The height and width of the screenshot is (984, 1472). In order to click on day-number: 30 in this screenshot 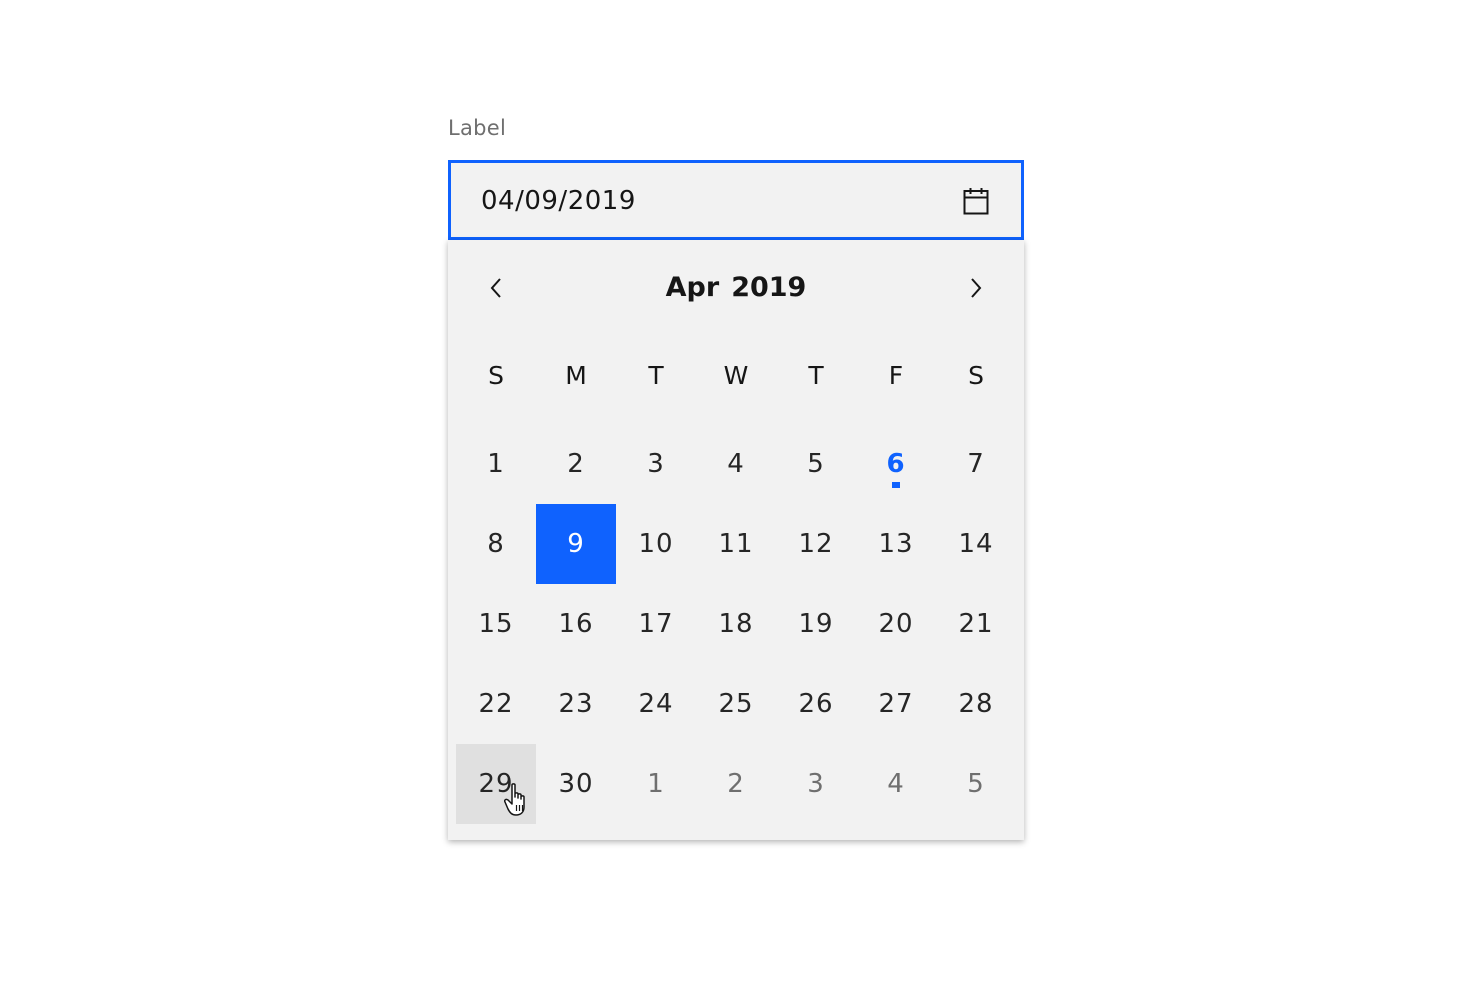, I will do `click(576, 784)`.